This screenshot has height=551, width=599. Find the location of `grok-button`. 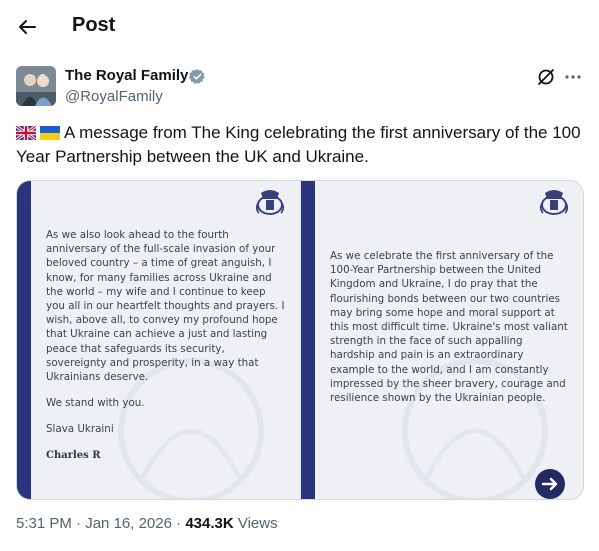

grok-button is located at coordinates (546, 77).